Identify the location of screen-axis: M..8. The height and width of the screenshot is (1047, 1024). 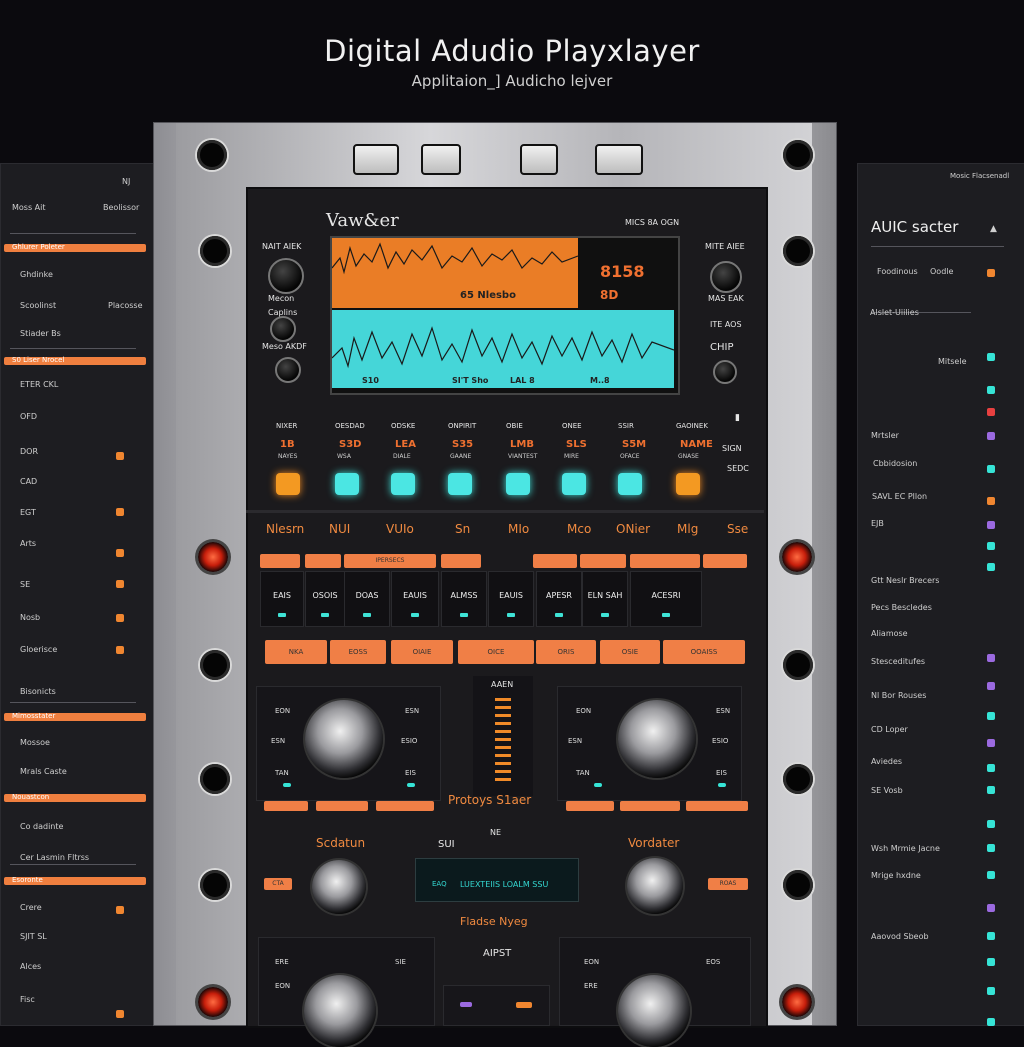
(600, 380).